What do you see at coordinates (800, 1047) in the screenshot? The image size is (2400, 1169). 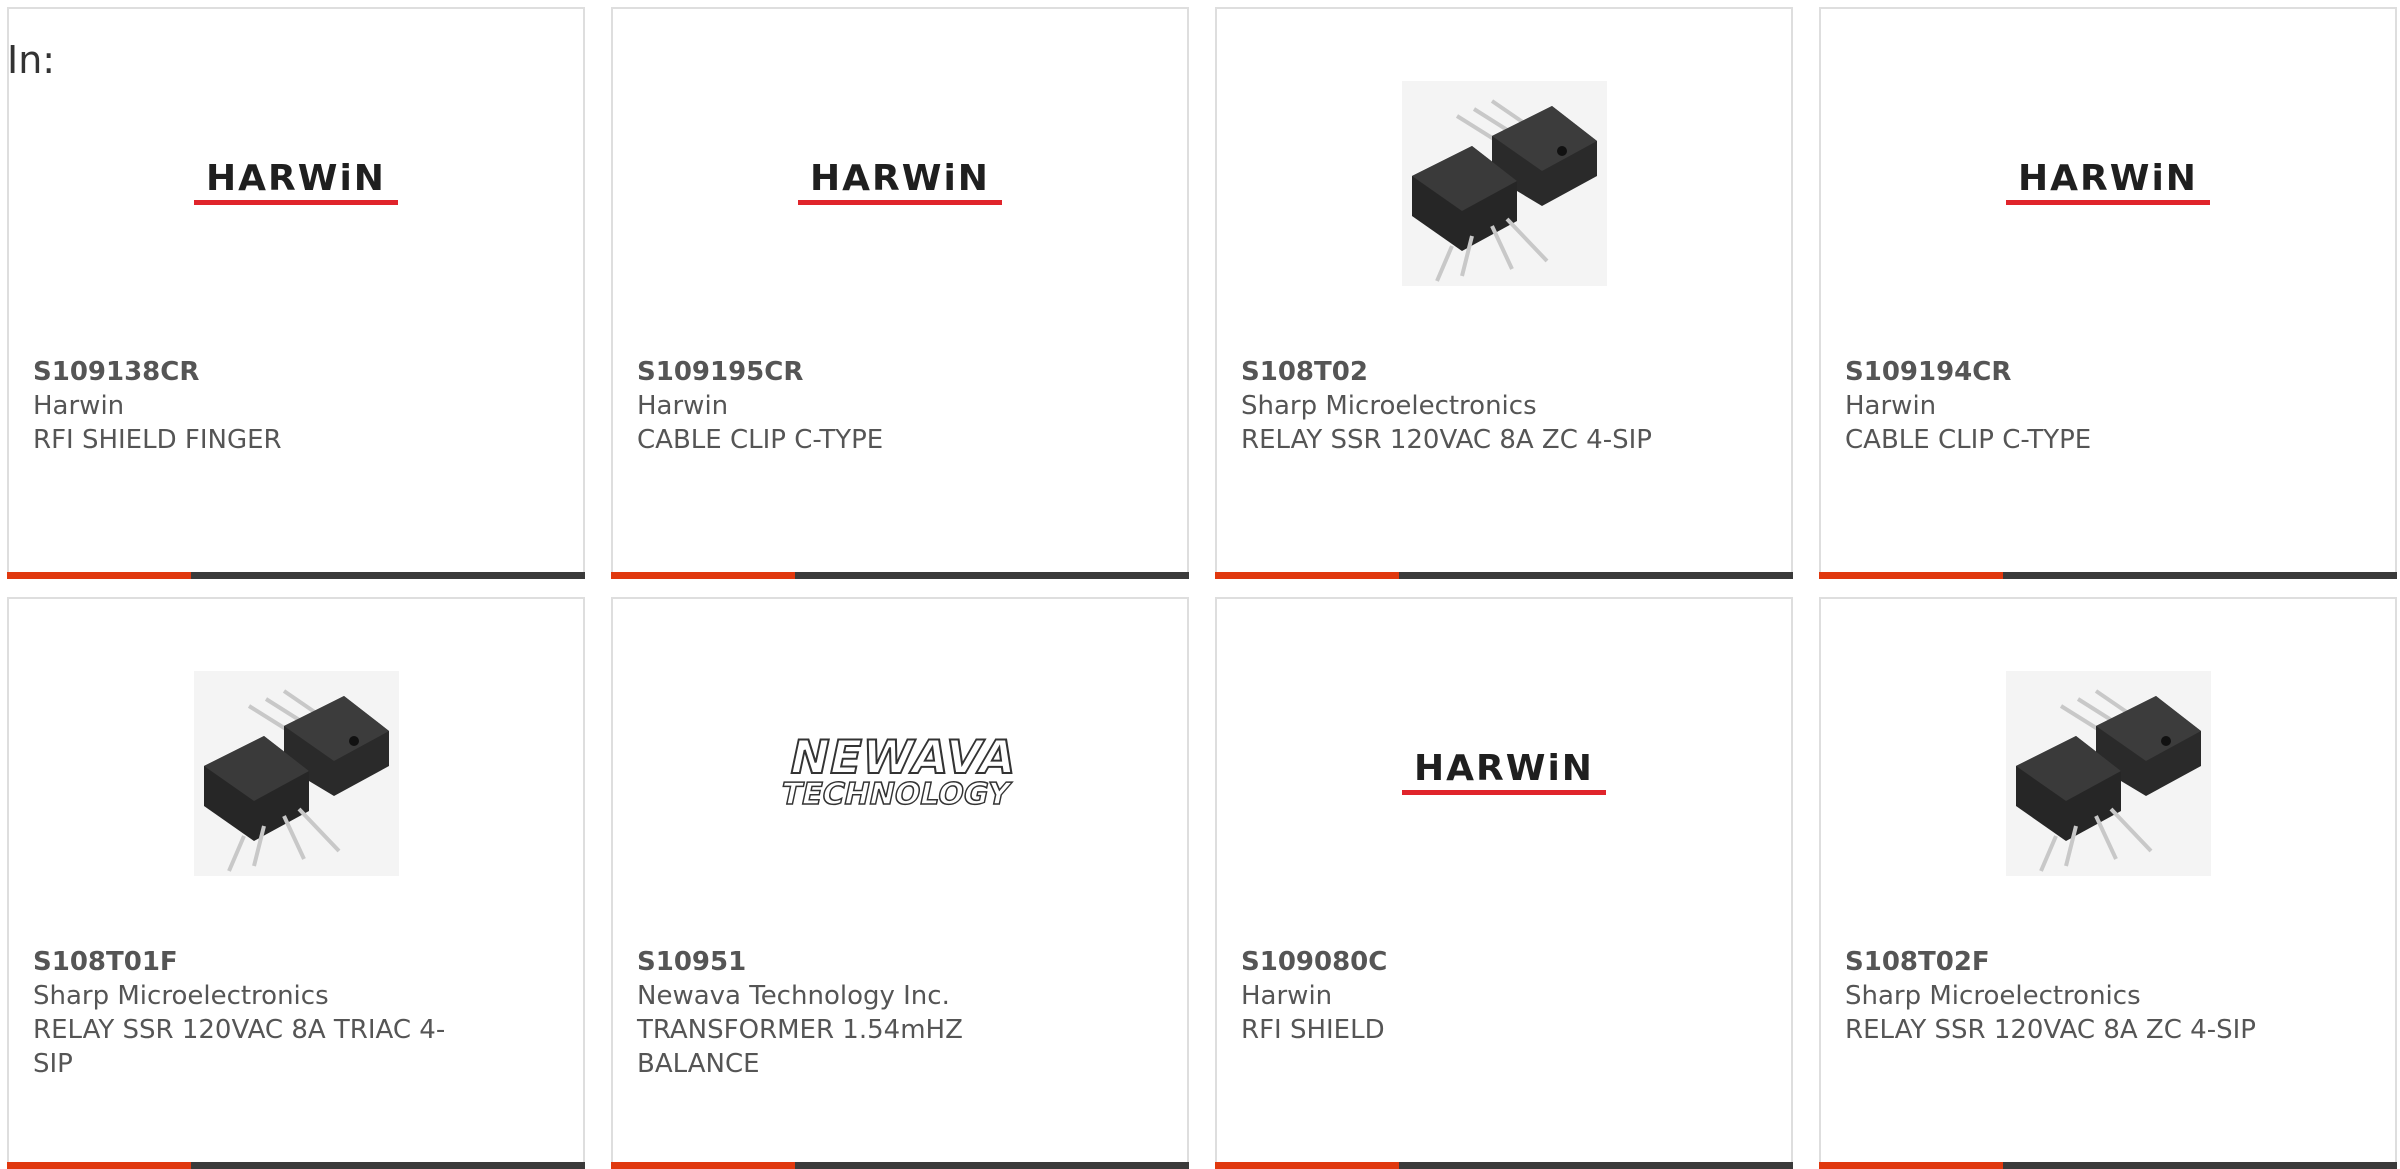 I see `product-description: TRANSFORMER 1.54mHZ BALANCE` at bounding box center [800, 1047].